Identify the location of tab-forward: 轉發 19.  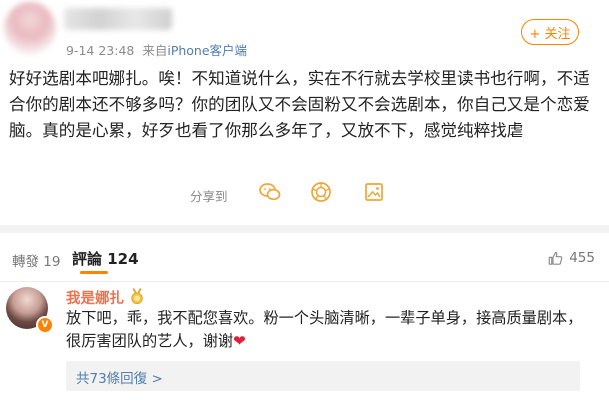
(36, 260).